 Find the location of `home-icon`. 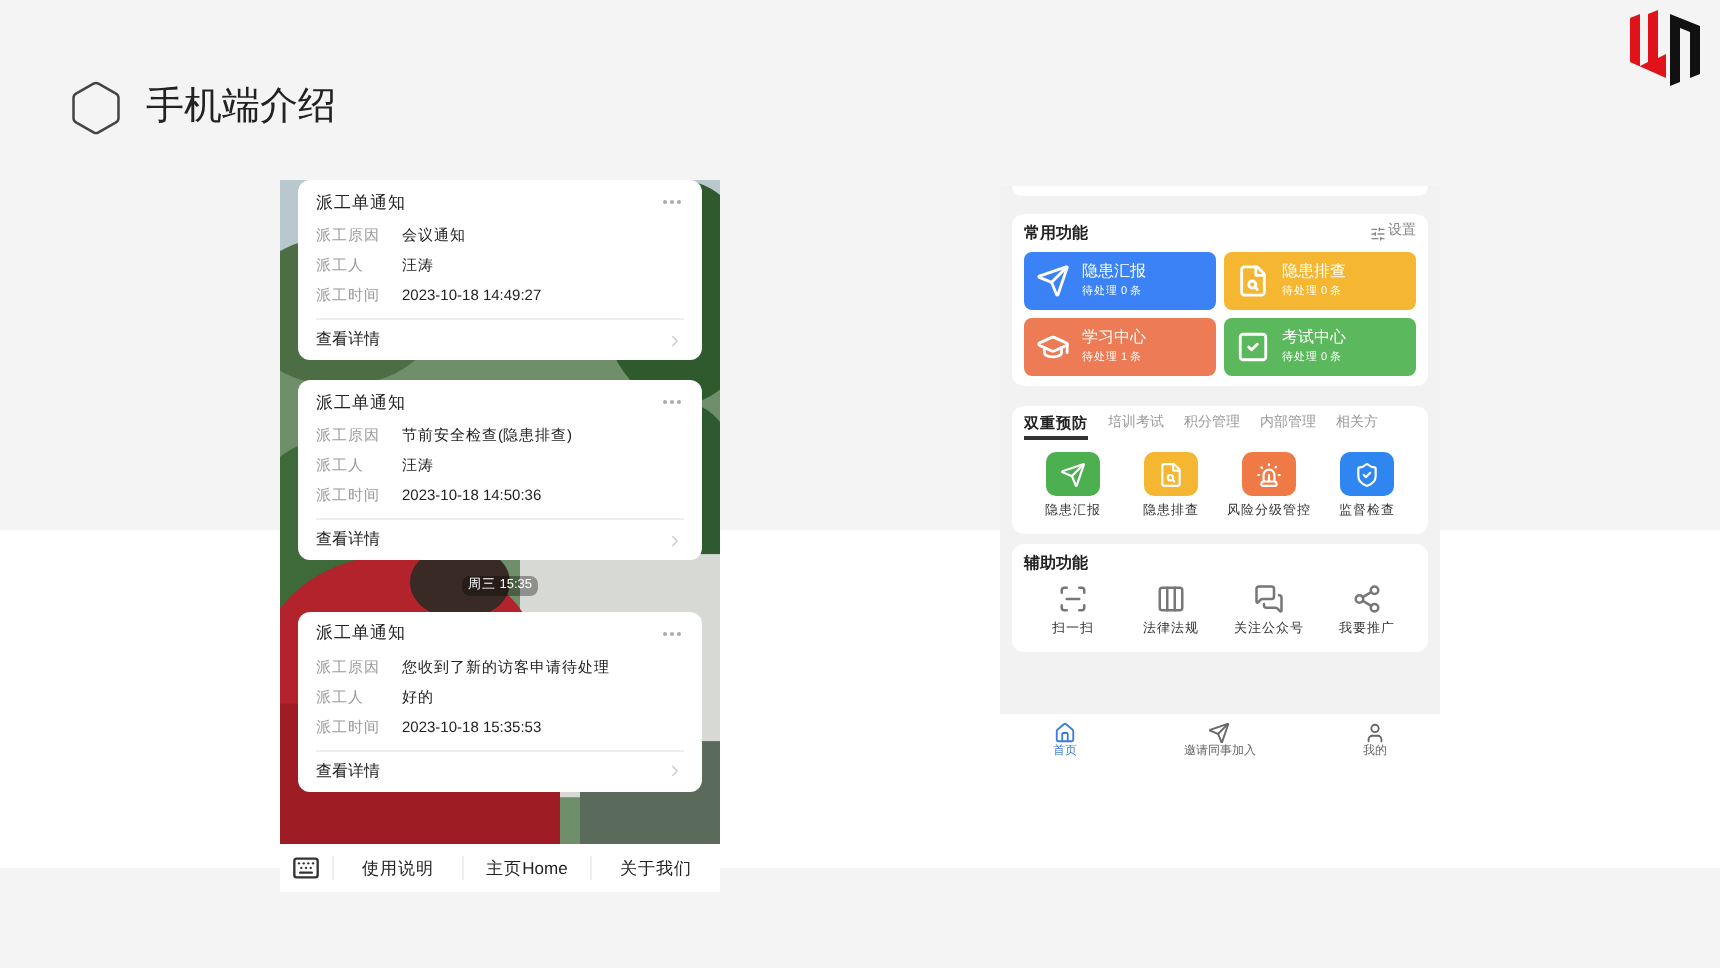

home-icon is located at coordinates (1065, 733).